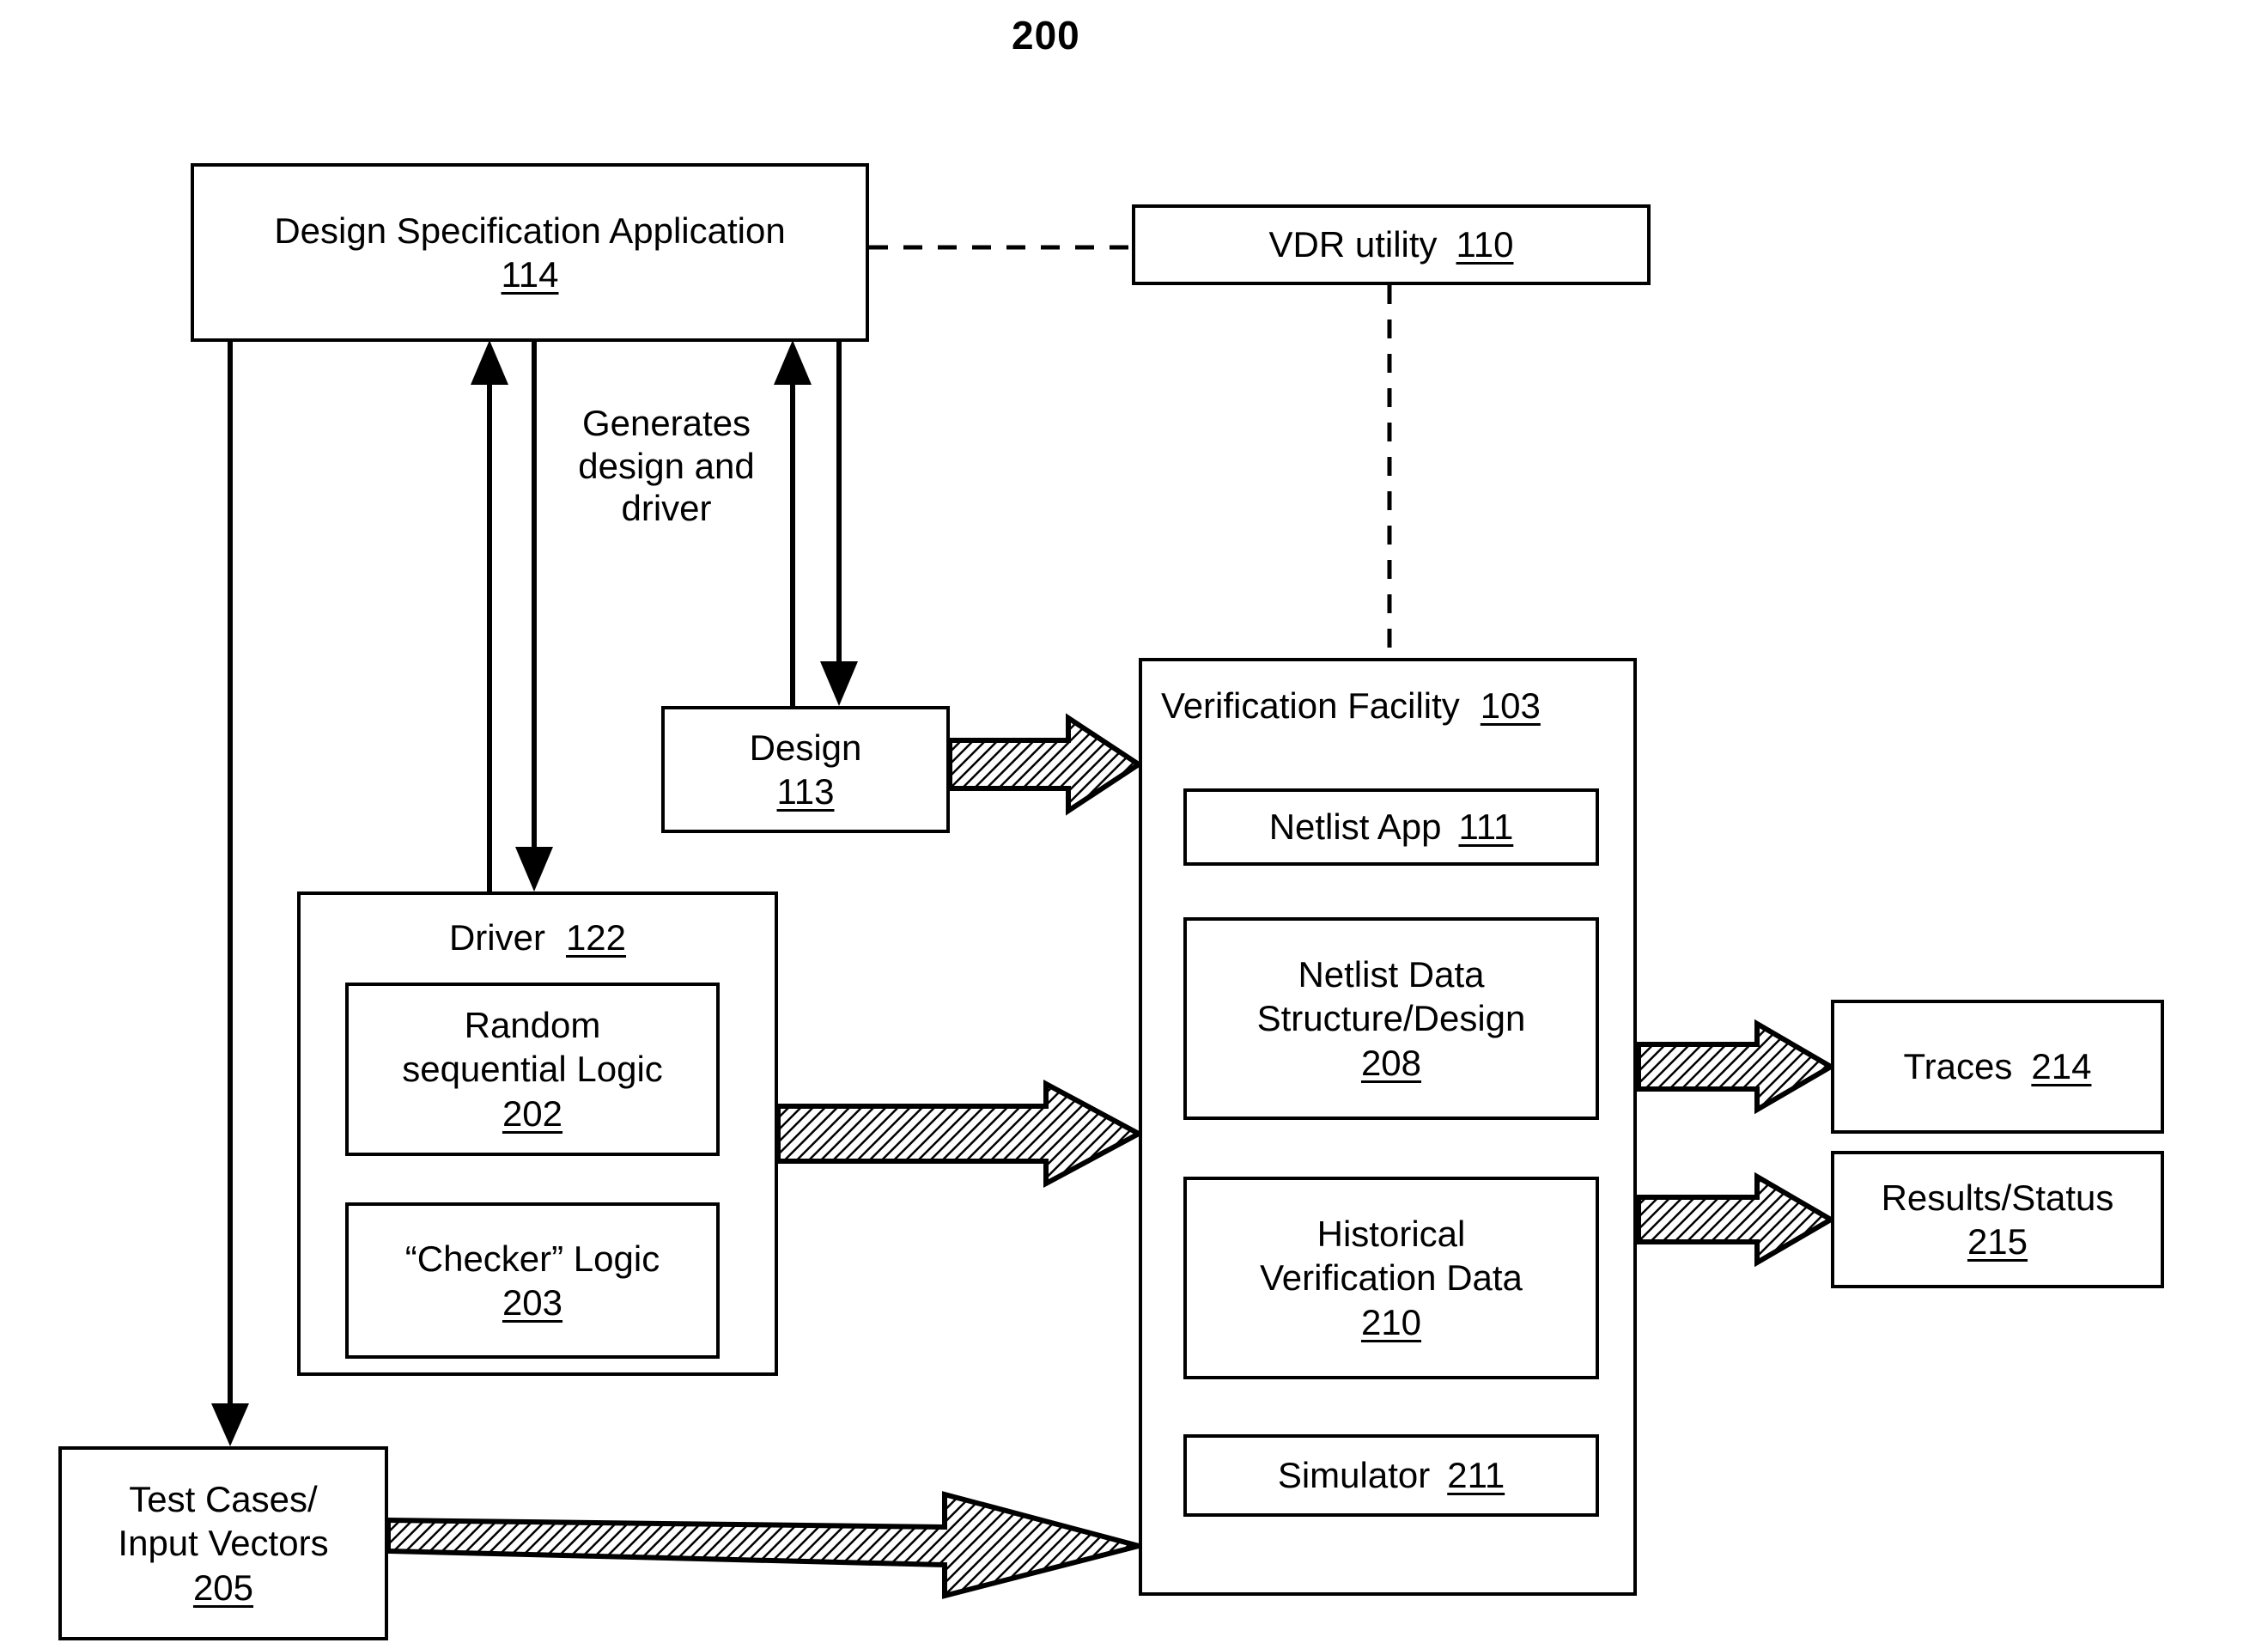  What do you see at coordinates (1391, 1322) in the screenshot?
I see `node-historical-verification-data-ref: 210` at bounding box center [1391, 1322].